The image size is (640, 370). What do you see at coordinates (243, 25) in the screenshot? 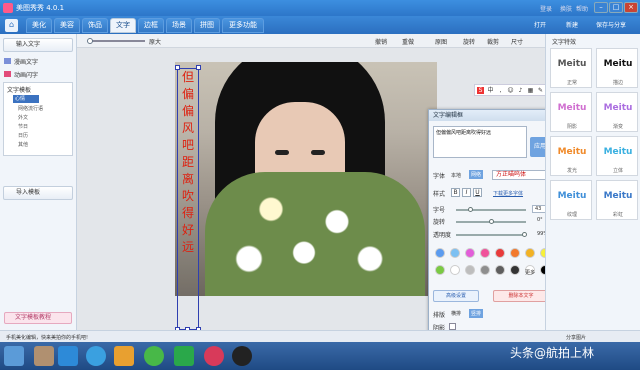
I see `tab-more: 更多功能` at bounding box center [243, 25].